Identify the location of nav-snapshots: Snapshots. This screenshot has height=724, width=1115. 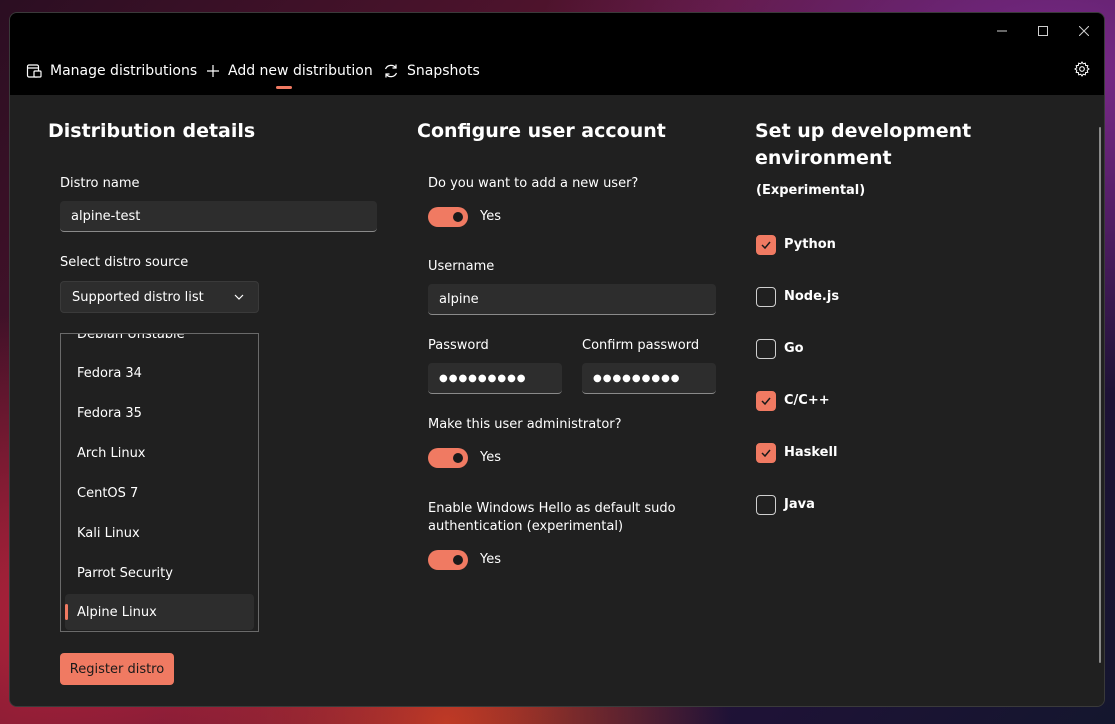
(431, 71).